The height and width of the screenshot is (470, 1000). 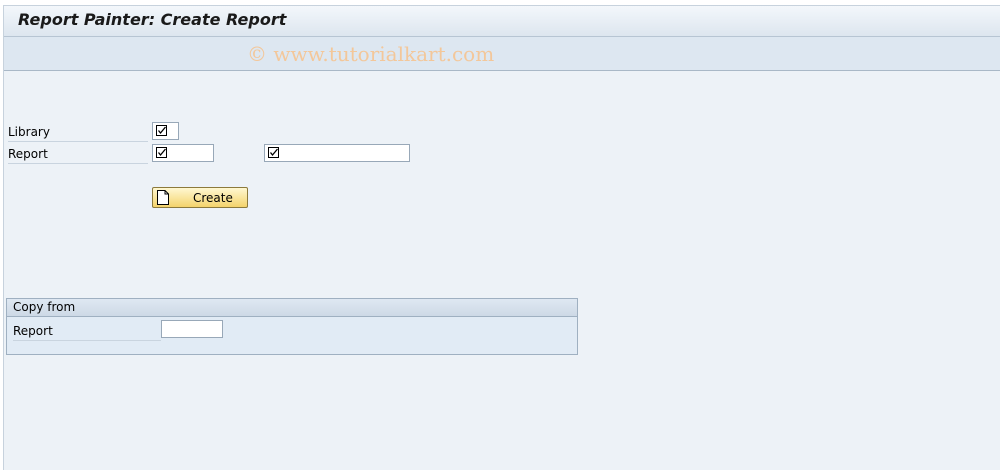 What do you see at coordinates (78, 132) in the screenshot?
I see `library-label: Library` at bounding box center [78, 132].